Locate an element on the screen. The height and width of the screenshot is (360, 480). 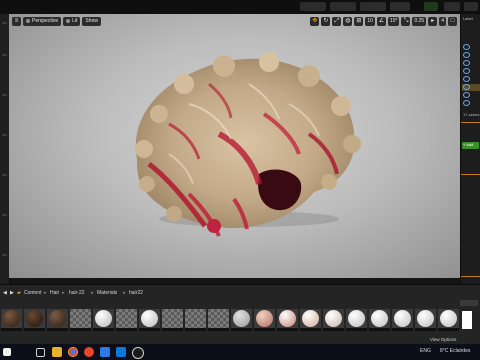
task-view-icon is located at coordinates (40, 352).